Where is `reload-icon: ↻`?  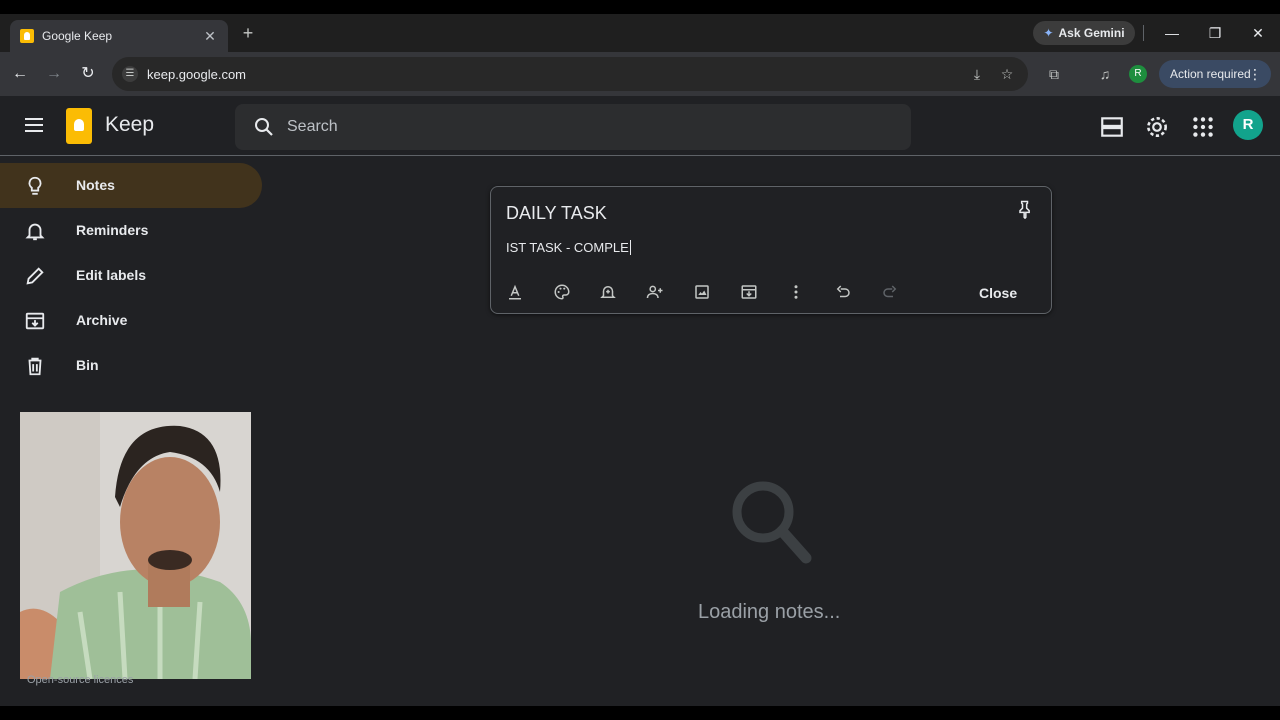 reload-icon: ↻ is located at coordinates (88, 74).